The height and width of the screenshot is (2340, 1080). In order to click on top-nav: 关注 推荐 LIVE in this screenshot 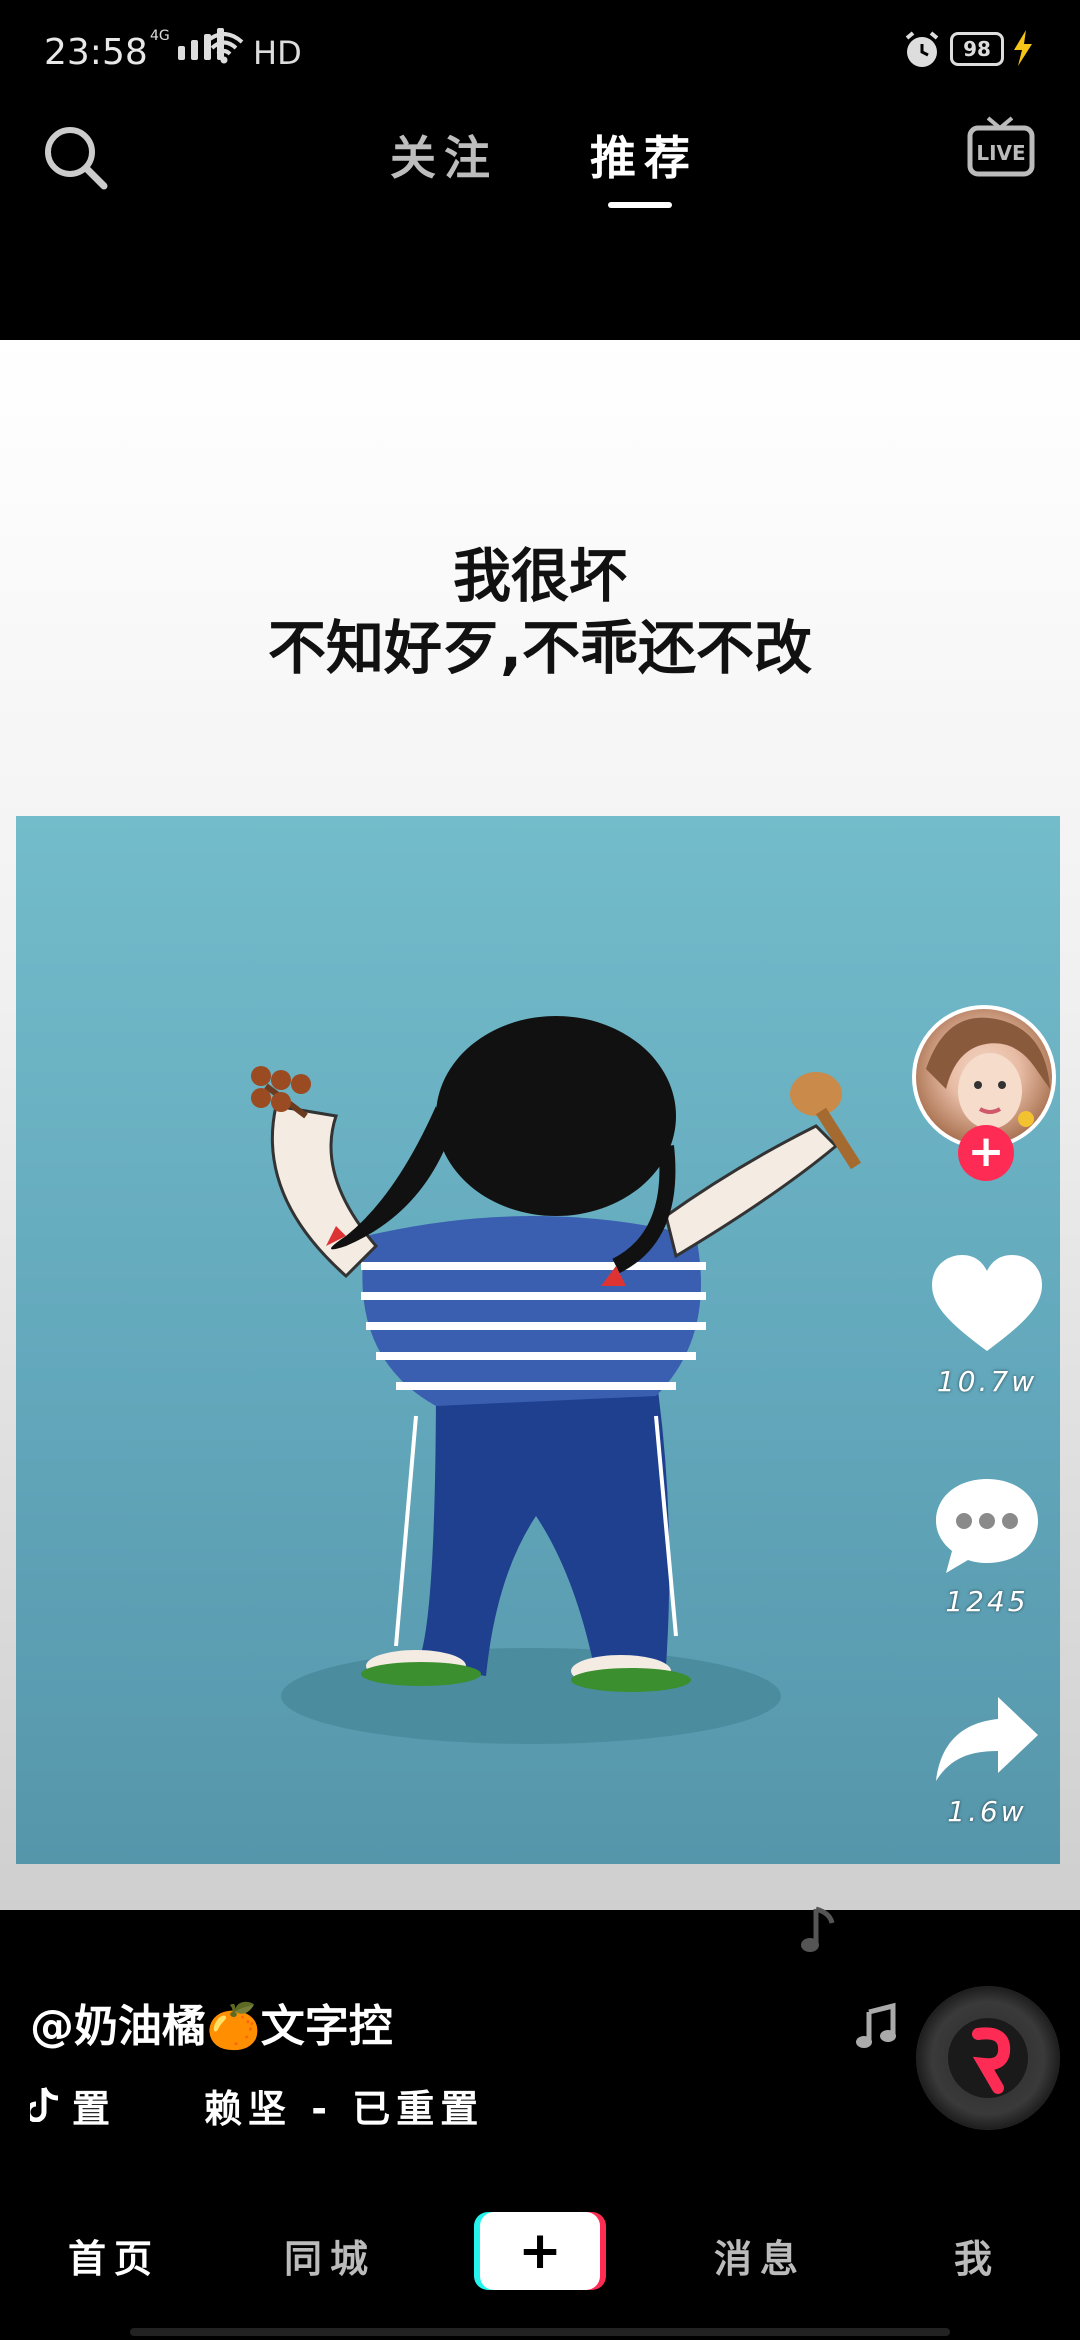, I will do `click(540, 170)`.